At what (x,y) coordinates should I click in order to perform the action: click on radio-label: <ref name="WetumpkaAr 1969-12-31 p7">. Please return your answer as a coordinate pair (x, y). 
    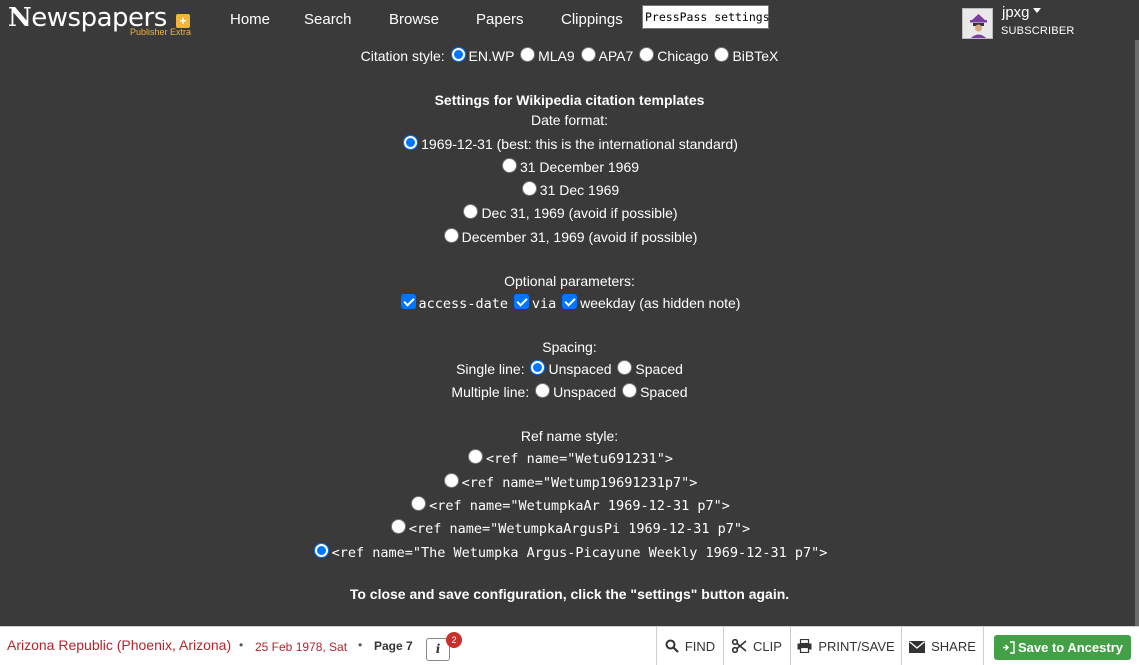
    Looking at the image, I should click on (579, 506).